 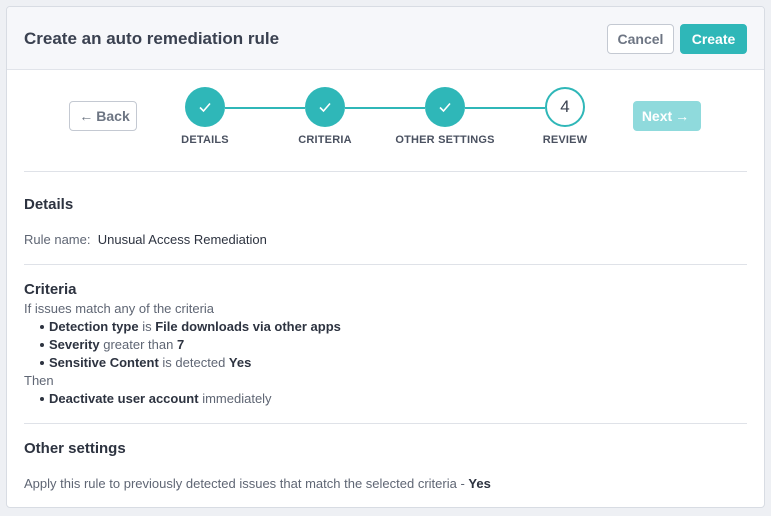 I want to click on criteria-operator: is detected, so click(x=194, y=362).